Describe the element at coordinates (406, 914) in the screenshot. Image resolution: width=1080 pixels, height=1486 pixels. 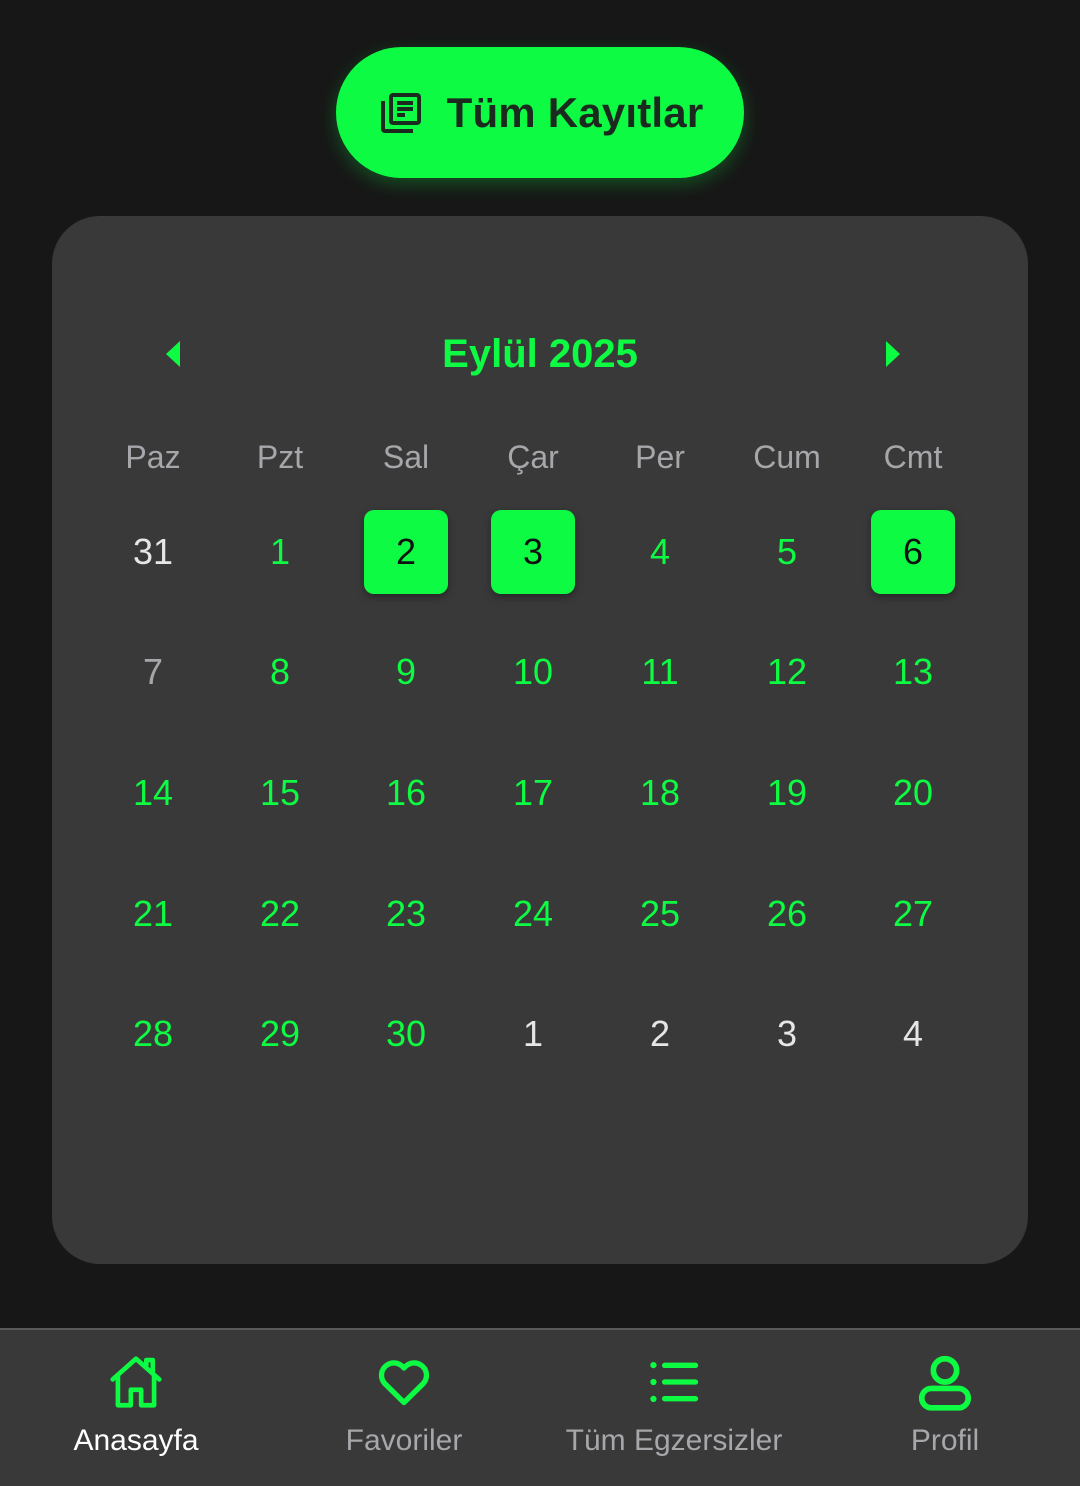
I see `calendar-day: 23` at that location.